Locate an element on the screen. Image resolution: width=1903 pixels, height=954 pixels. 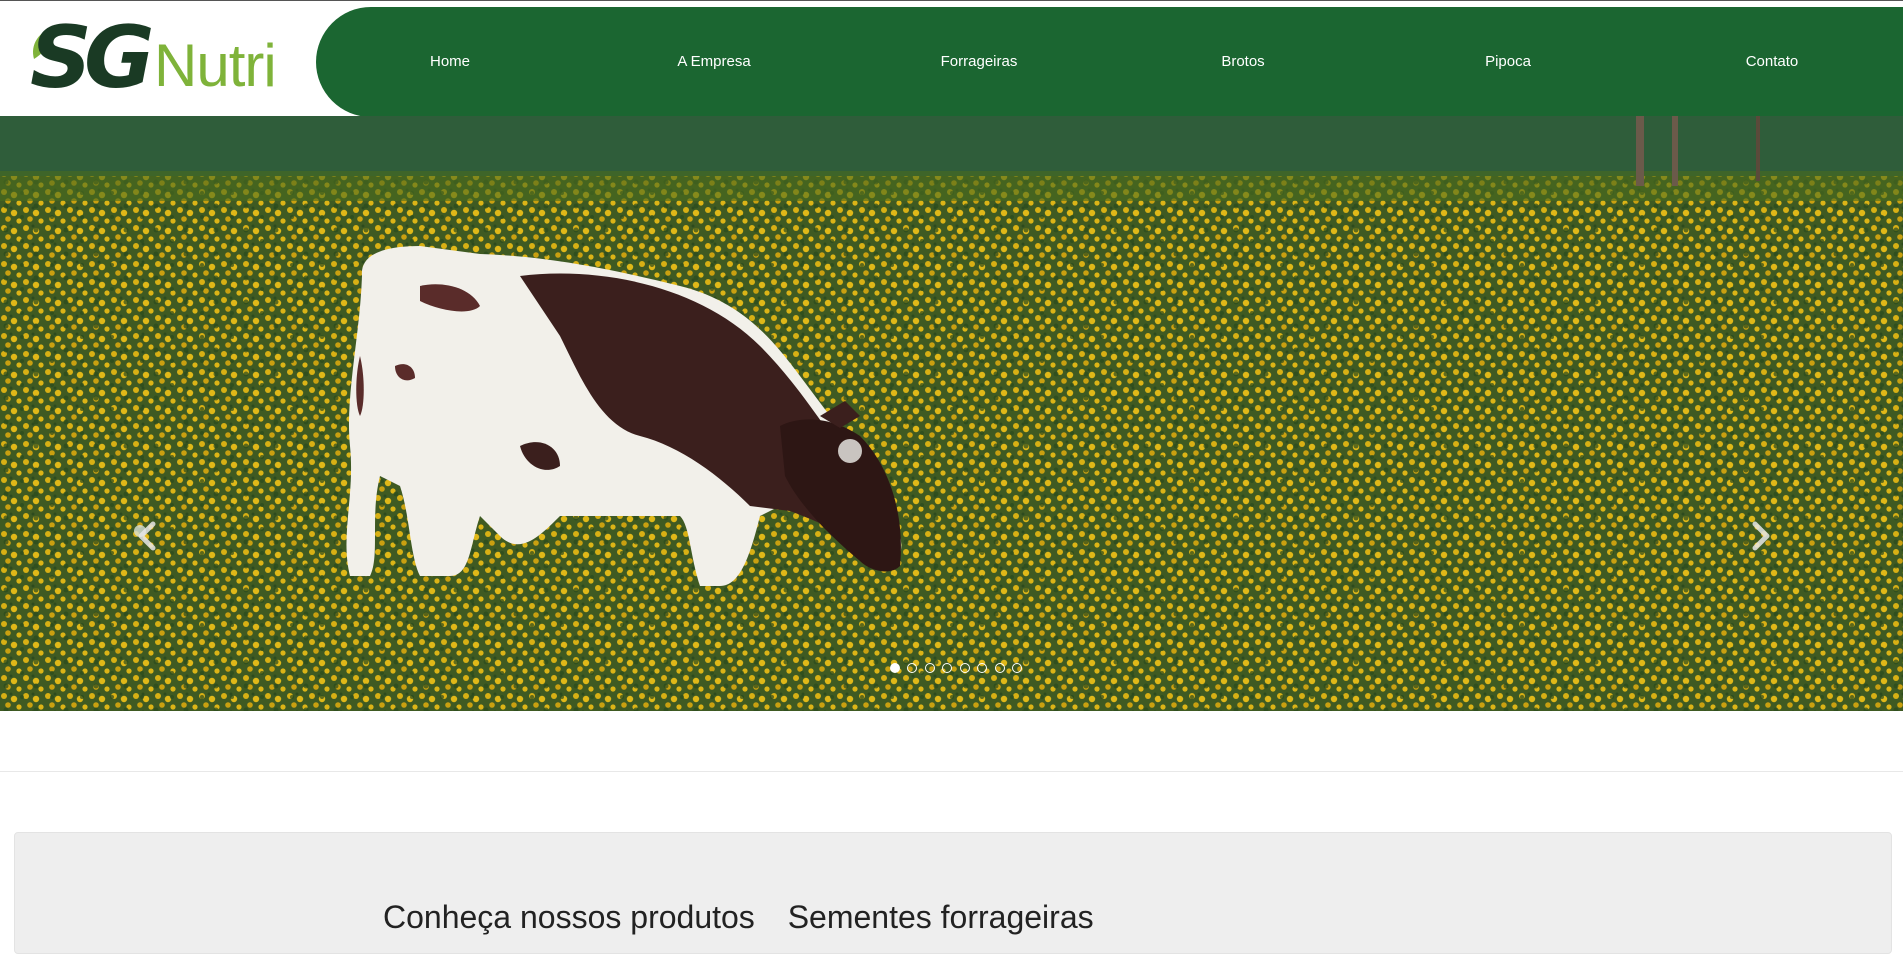
chevron-left-icon is located at coordinates (147, 536).